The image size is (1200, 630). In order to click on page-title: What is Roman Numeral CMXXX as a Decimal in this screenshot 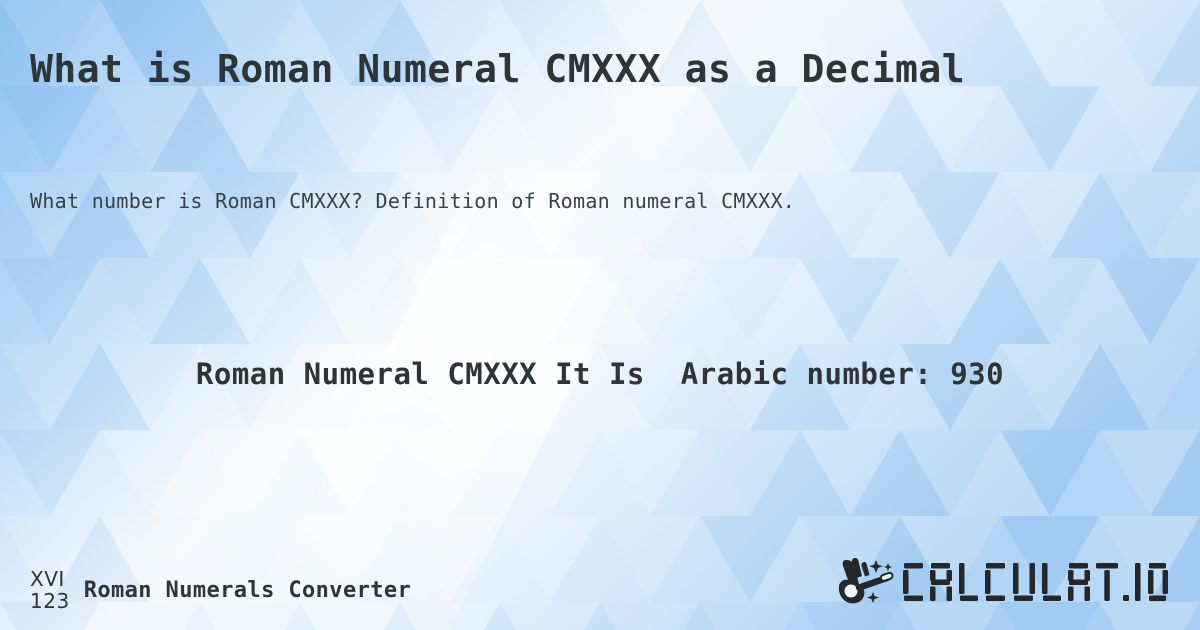, I will do `click(498, 69)`.